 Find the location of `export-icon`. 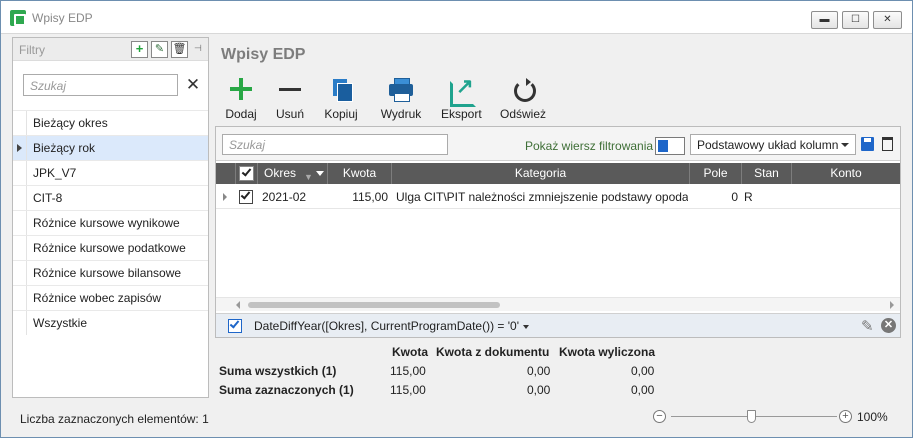

export-icon is located at coordinates (461, 90).